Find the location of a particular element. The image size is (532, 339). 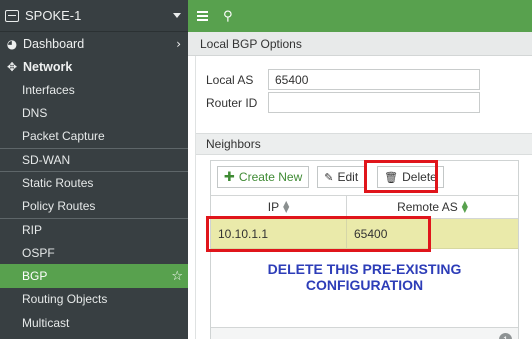

table-header: IP ▲ ▼ Remote AS ▲ ▼ is located at coordinates (364, 207).